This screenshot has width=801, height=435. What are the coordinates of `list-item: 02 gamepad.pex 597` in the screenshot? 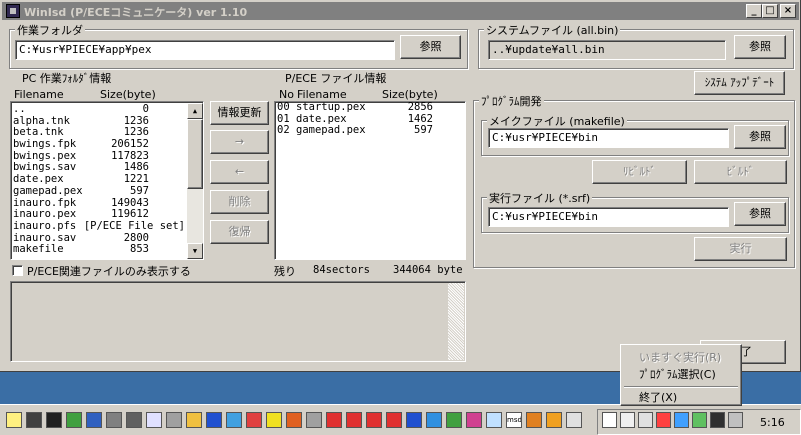 It's located at (370, 131).